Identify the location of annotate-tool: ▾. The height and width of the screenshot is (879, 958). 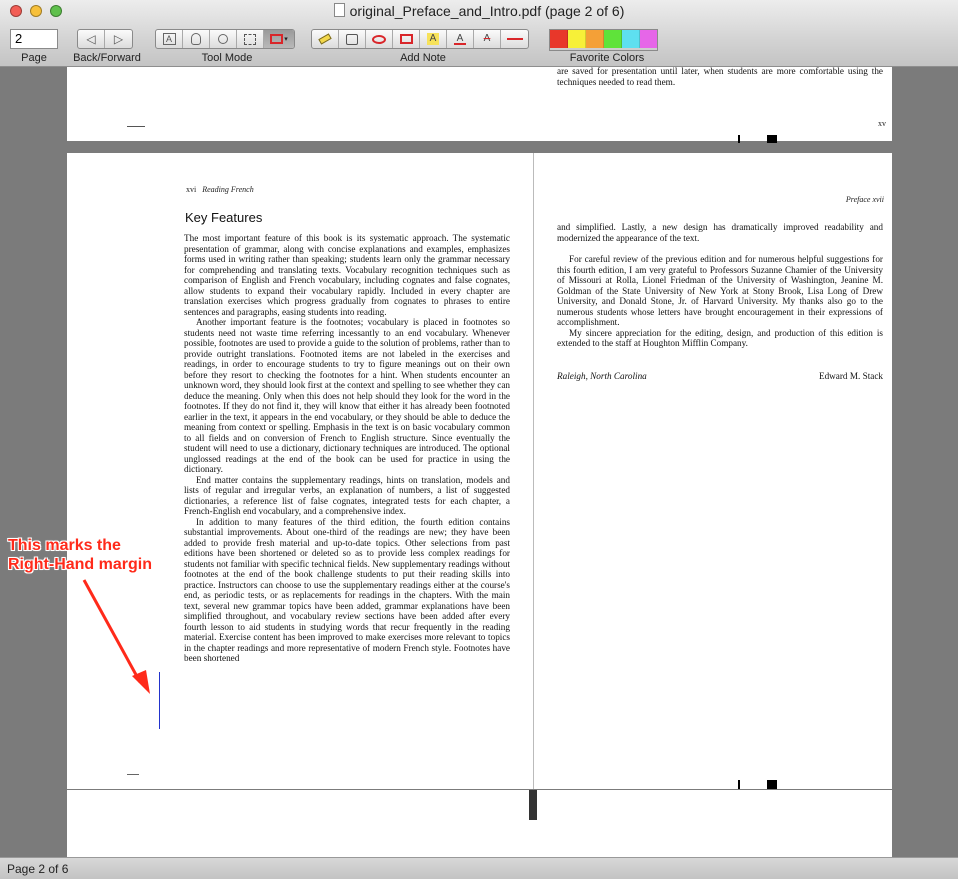
(279, 39).